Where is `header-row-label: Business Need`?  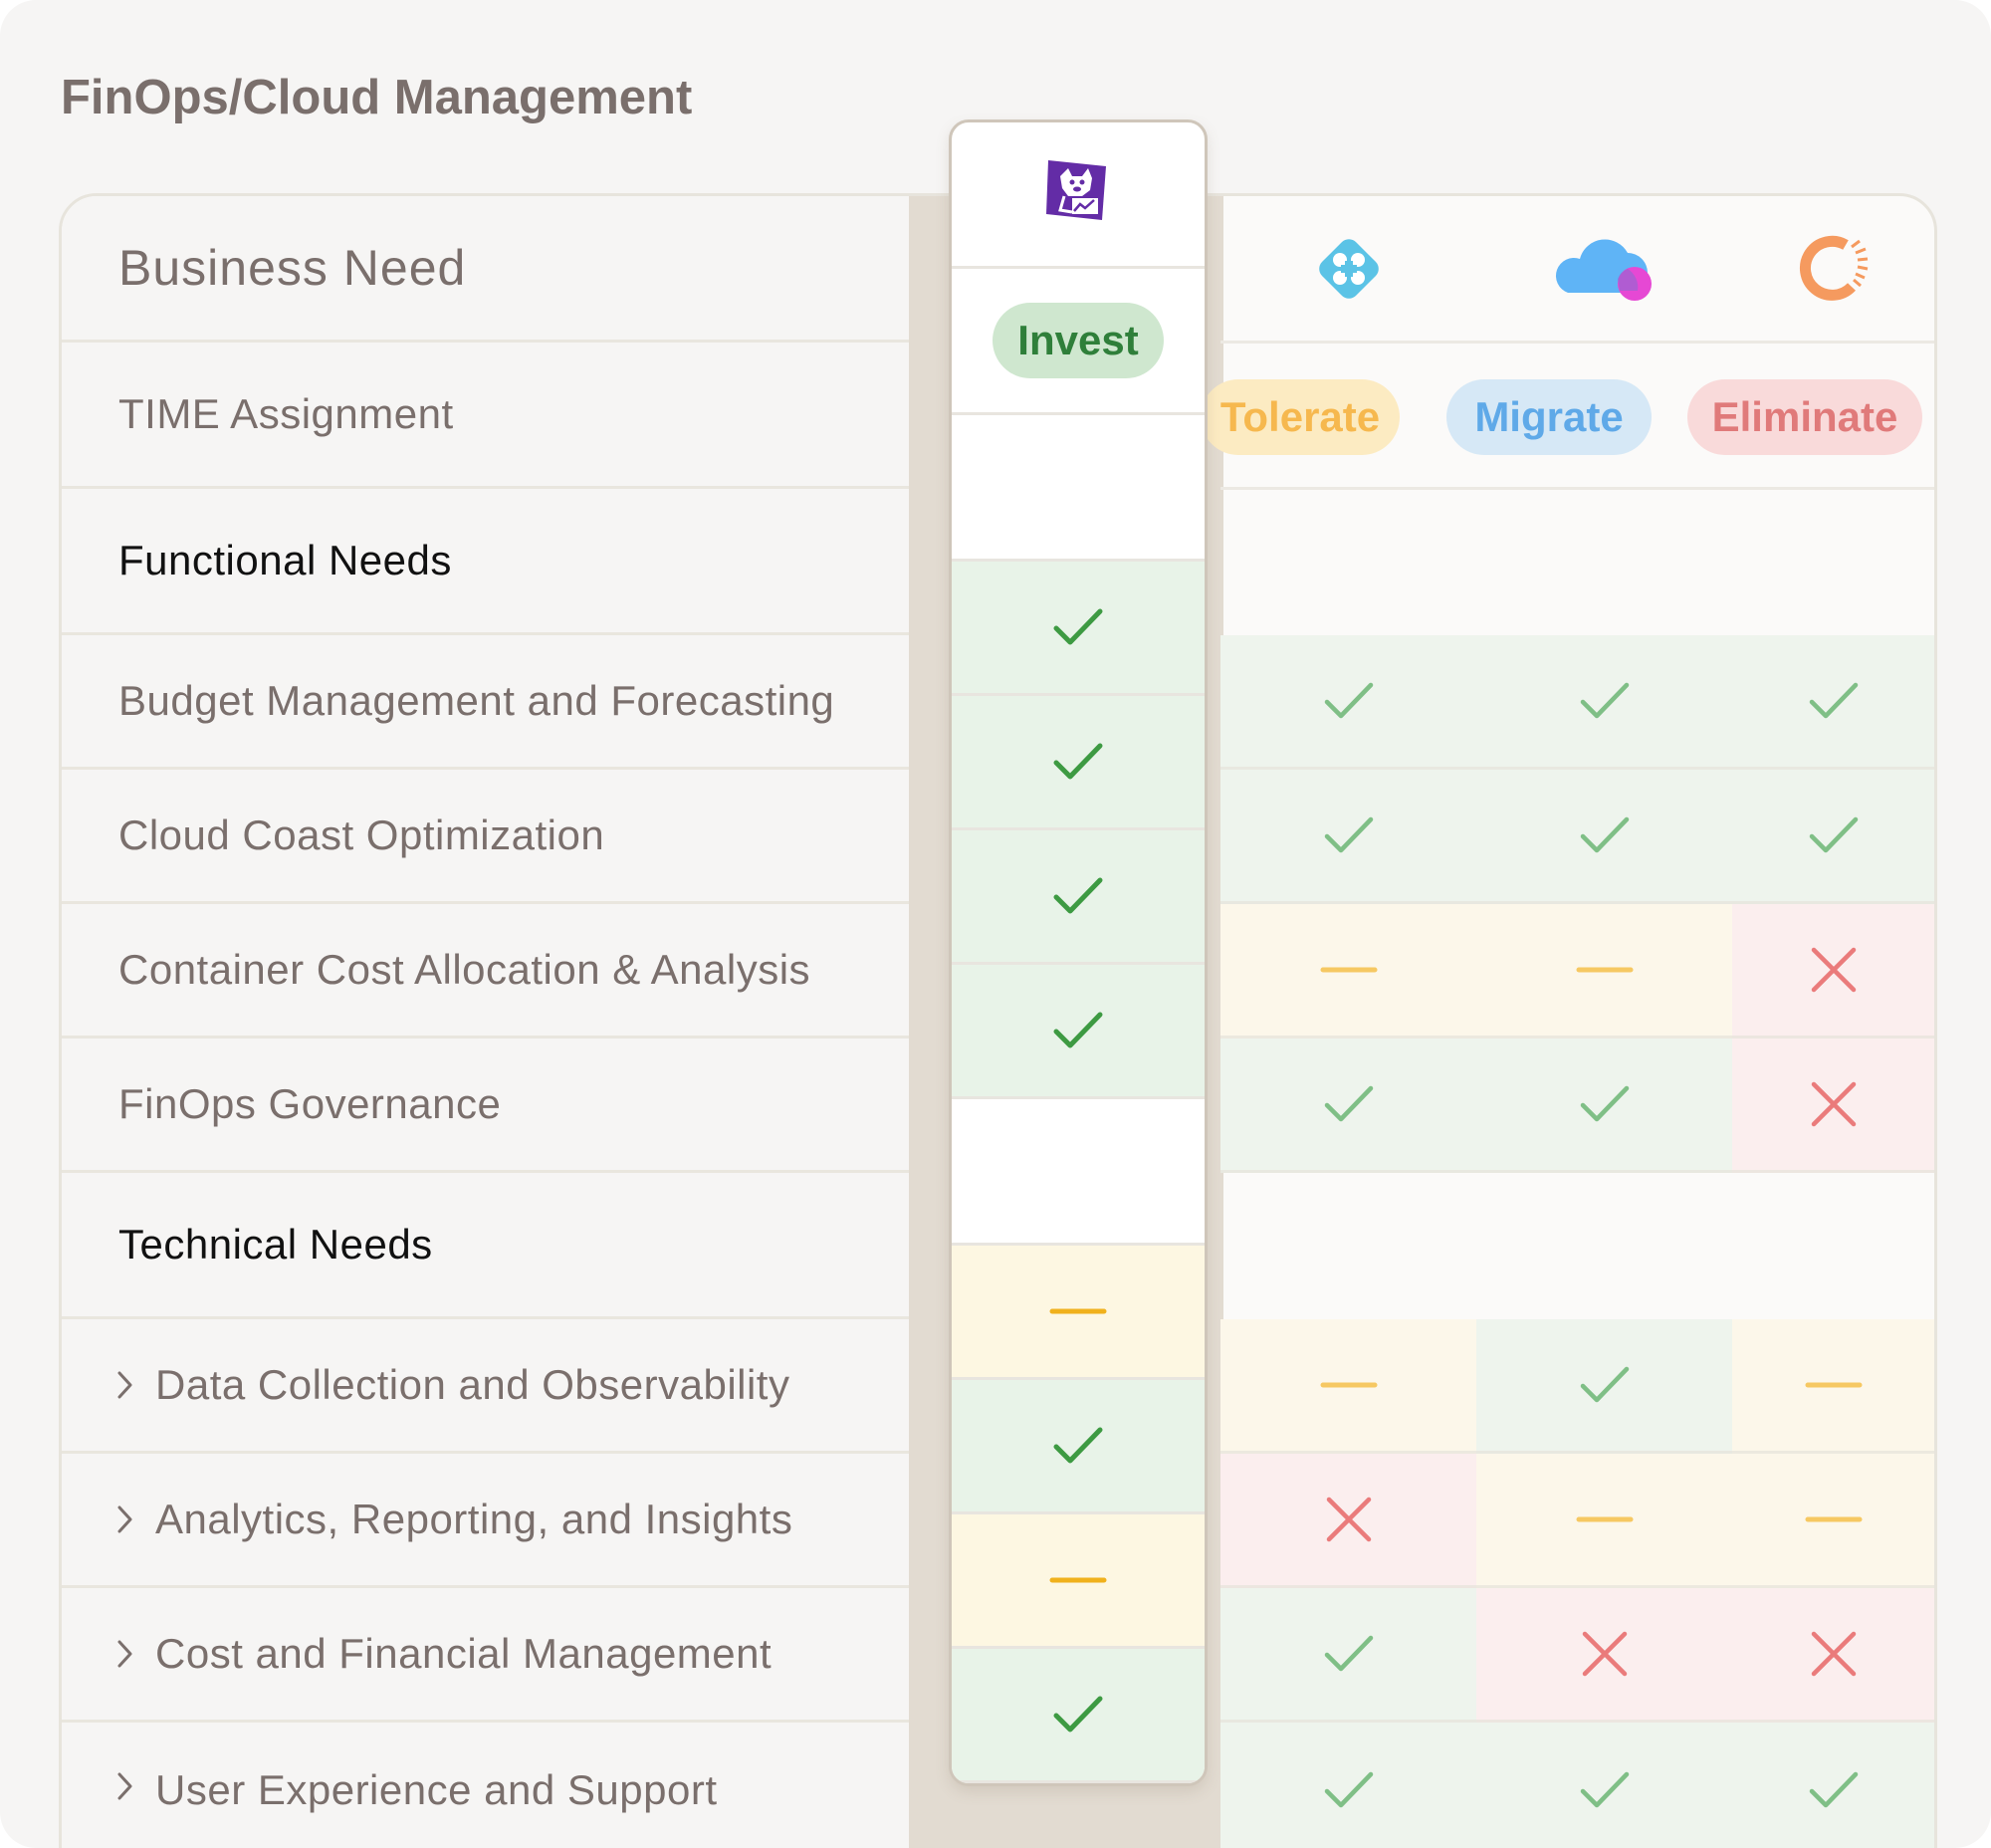
header-row-label: Business Need is located at coordinates (486, 269).